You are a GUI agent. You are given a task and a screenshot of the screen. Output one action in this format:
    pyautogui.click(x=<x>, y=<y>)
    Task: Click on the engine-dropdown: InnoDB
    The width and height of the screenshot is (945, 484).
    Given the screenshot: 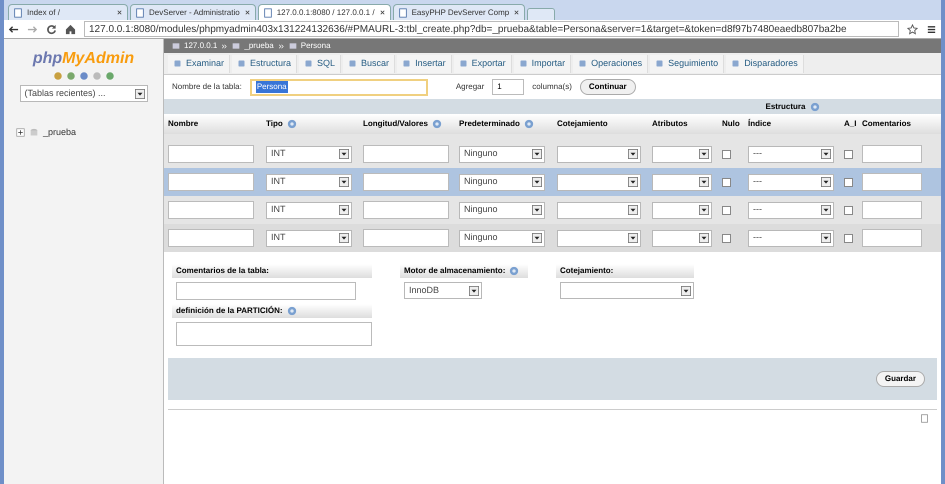 What is the action you would take?
    pyautogui.click(x=443, y=290)
    